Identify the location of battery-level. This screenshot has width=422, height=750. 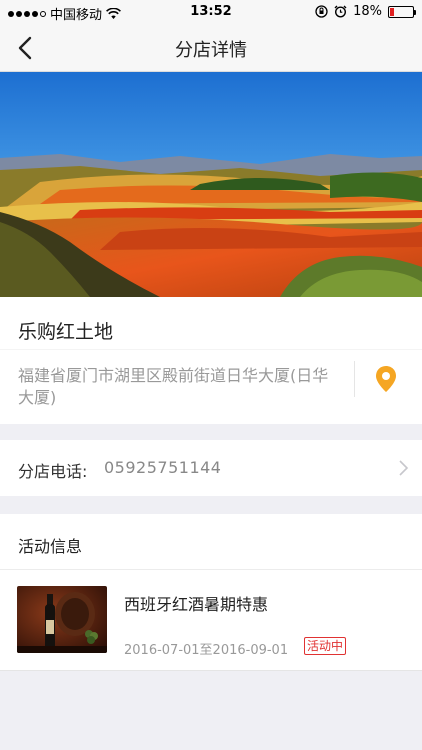
(392, 11).